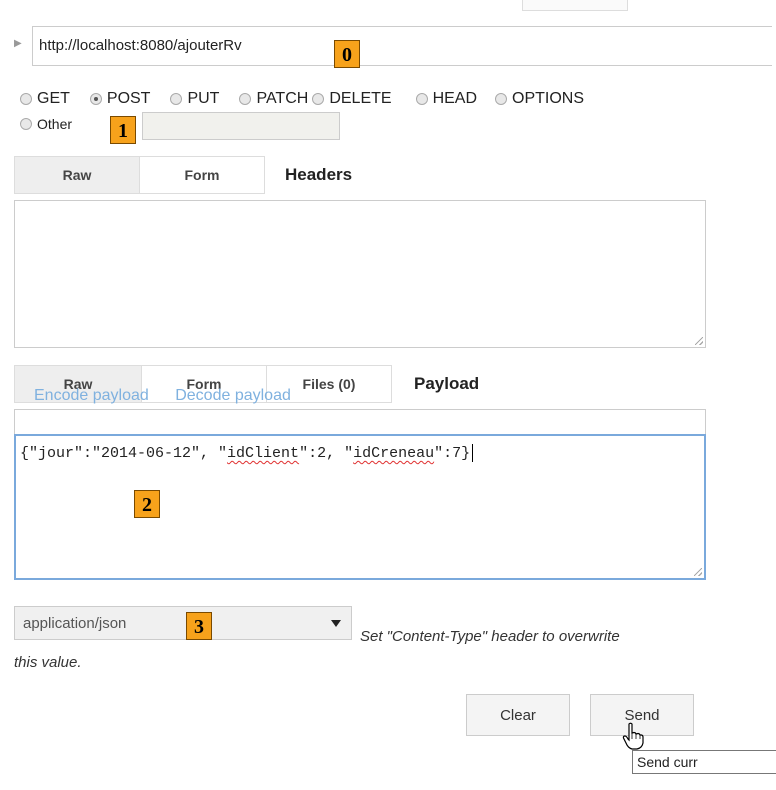 The height and width of the screenshot is (790, 776). What do you see at coordinates (199, 626) in the screenshot?
I see `annotation-badge-3: 3` at bounding box center [199, 626].